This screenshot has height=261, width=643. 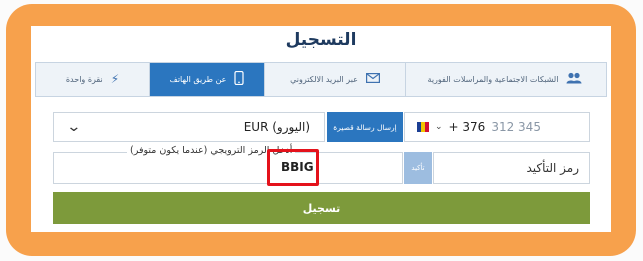 I want to click on send-sms-button: إرسال رسالة قصيرة, so click(x=365, y=127).